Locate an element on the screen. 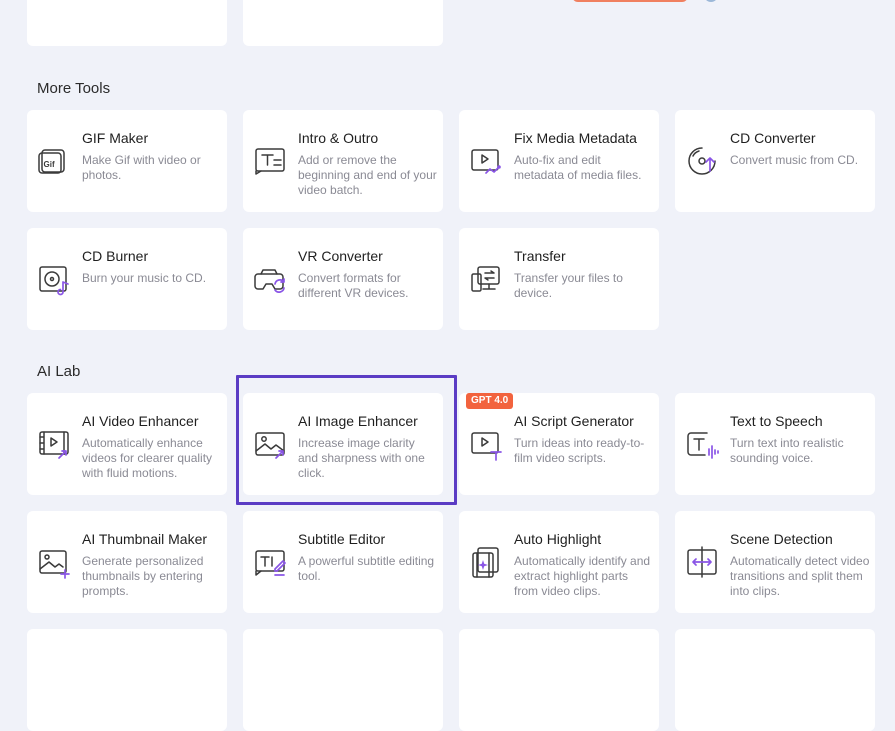 Image resolution: width=895 pixels, height=731 pixels. tool-card-cd-burner: CD Burner Burn your music to CD. is located at coordinates (127, 279).